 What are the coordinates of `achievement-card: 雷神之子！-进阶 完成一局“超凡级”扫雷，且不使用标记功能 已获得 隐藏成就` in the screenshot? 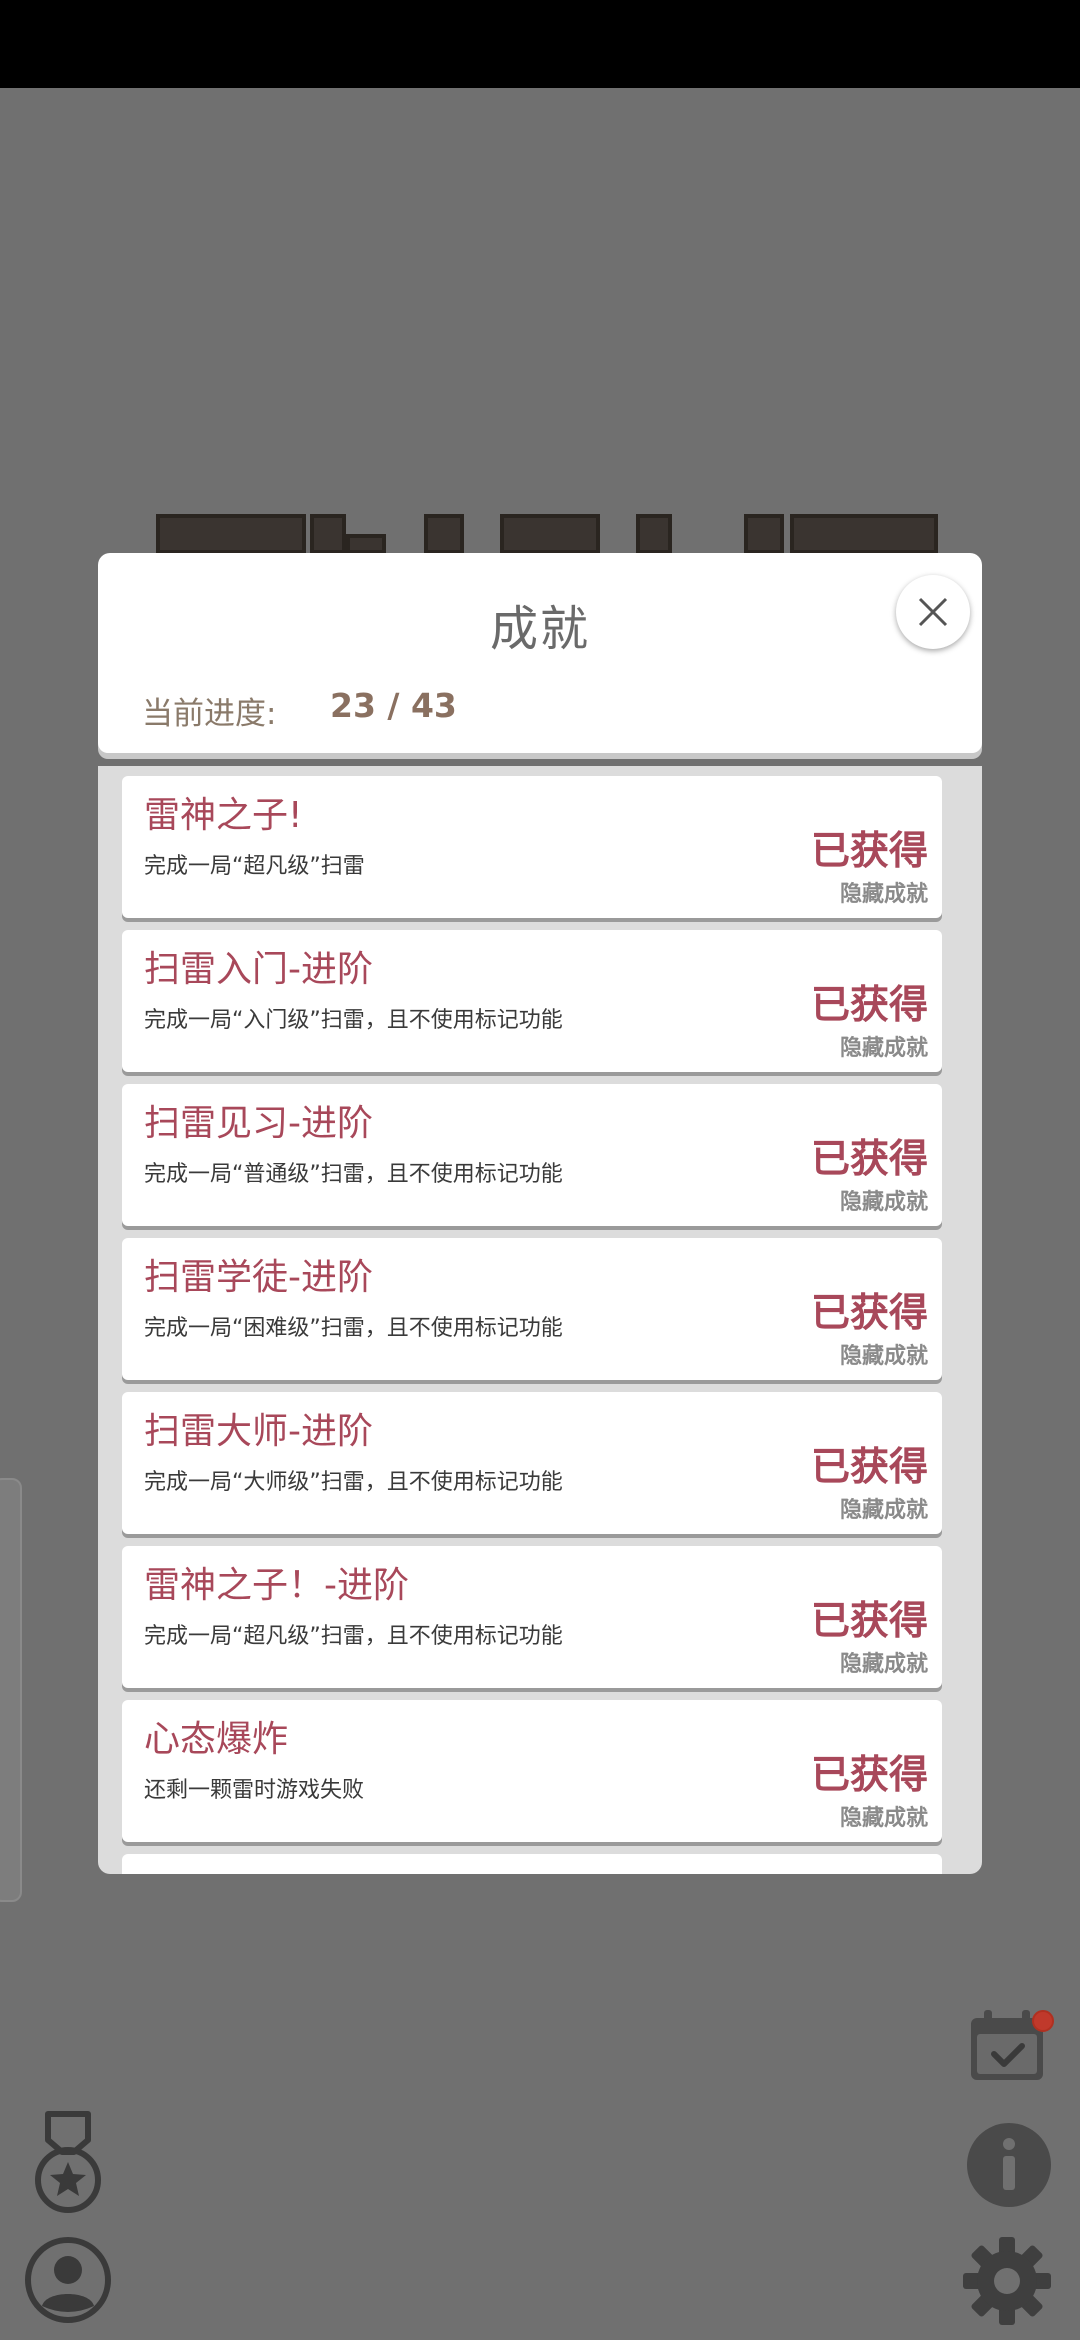 It's located at (532, 1617).